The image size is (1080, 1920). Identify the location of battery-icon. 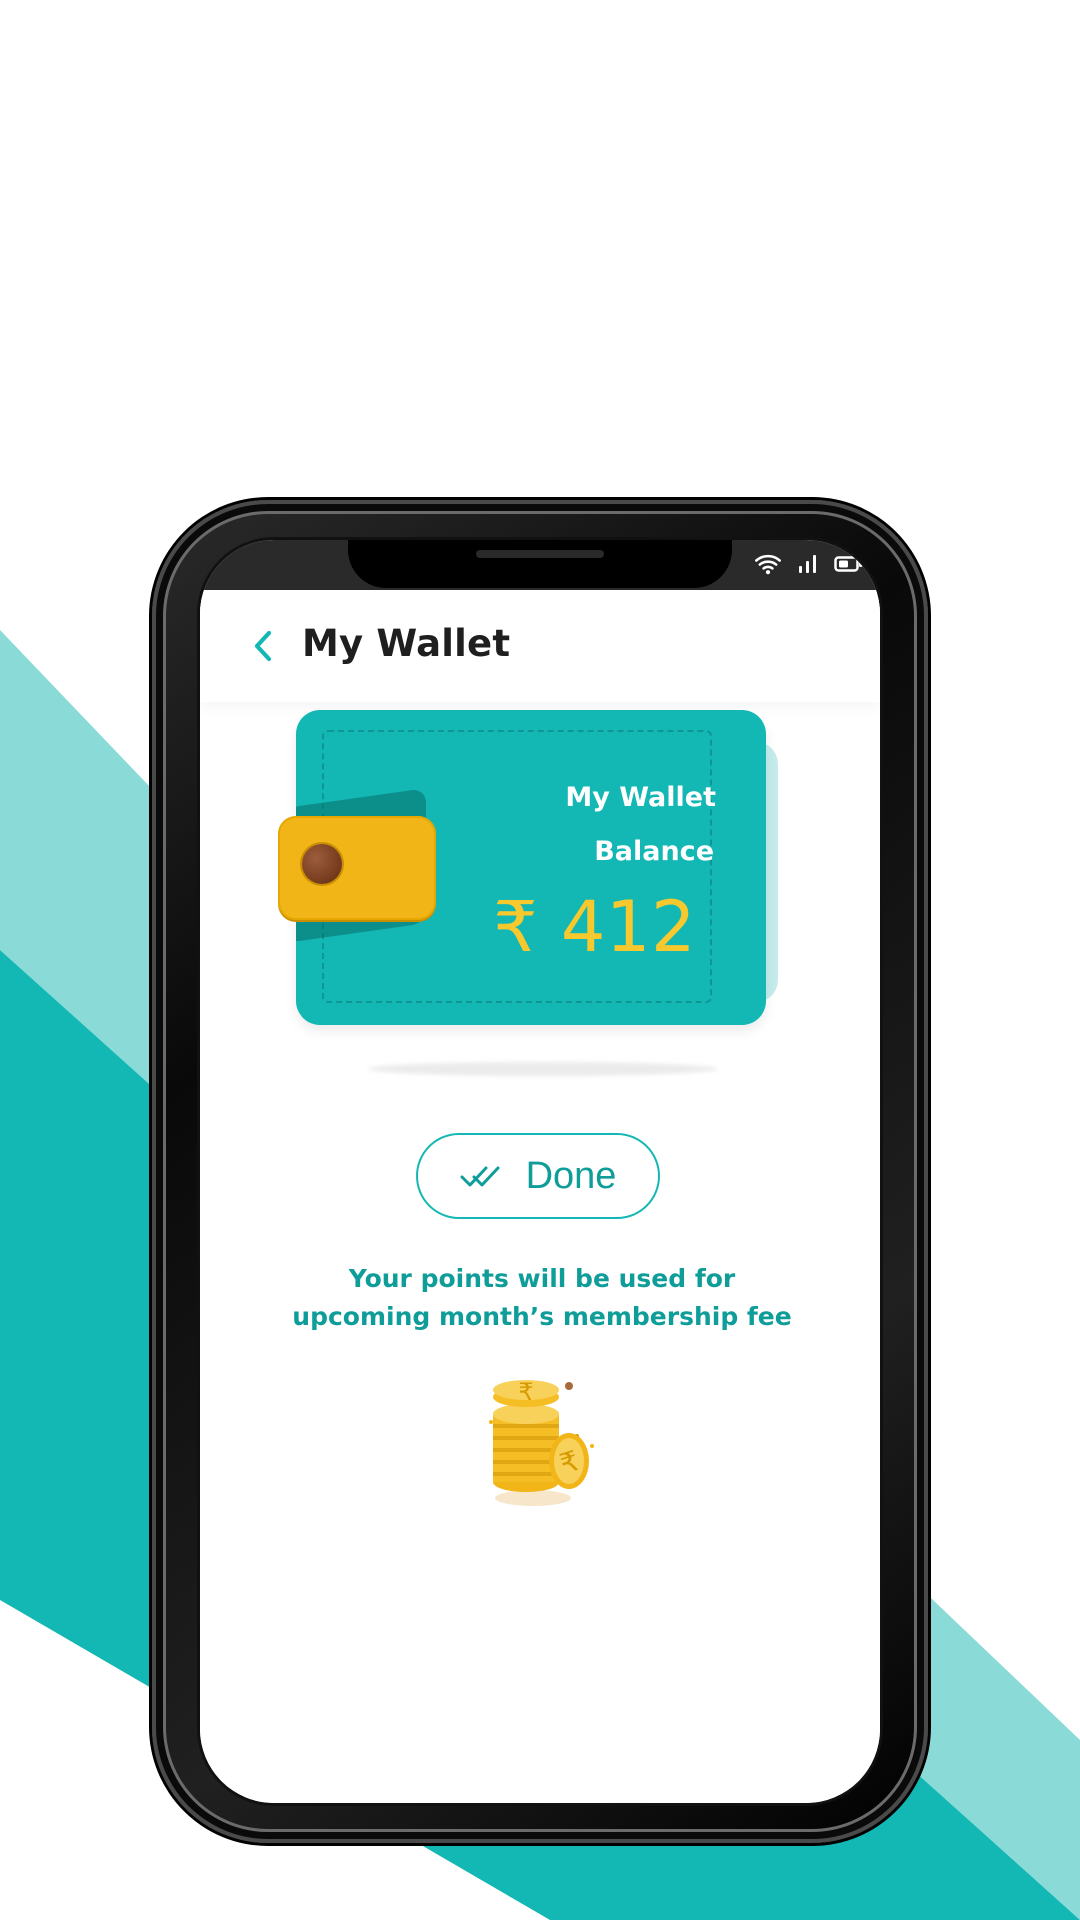
(848, 564).